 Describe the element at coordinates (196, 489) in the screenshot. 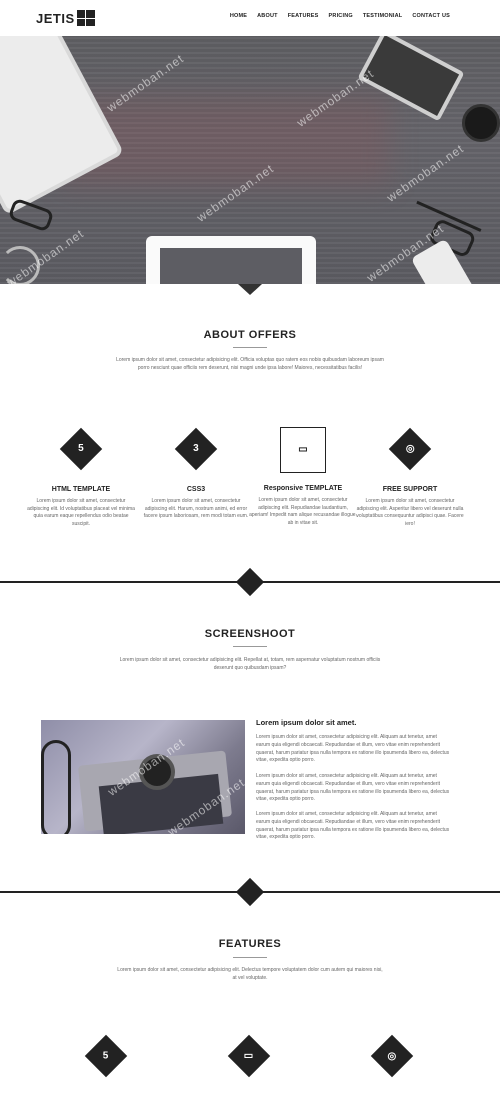

I see `offer-title: CSS3` at that location.